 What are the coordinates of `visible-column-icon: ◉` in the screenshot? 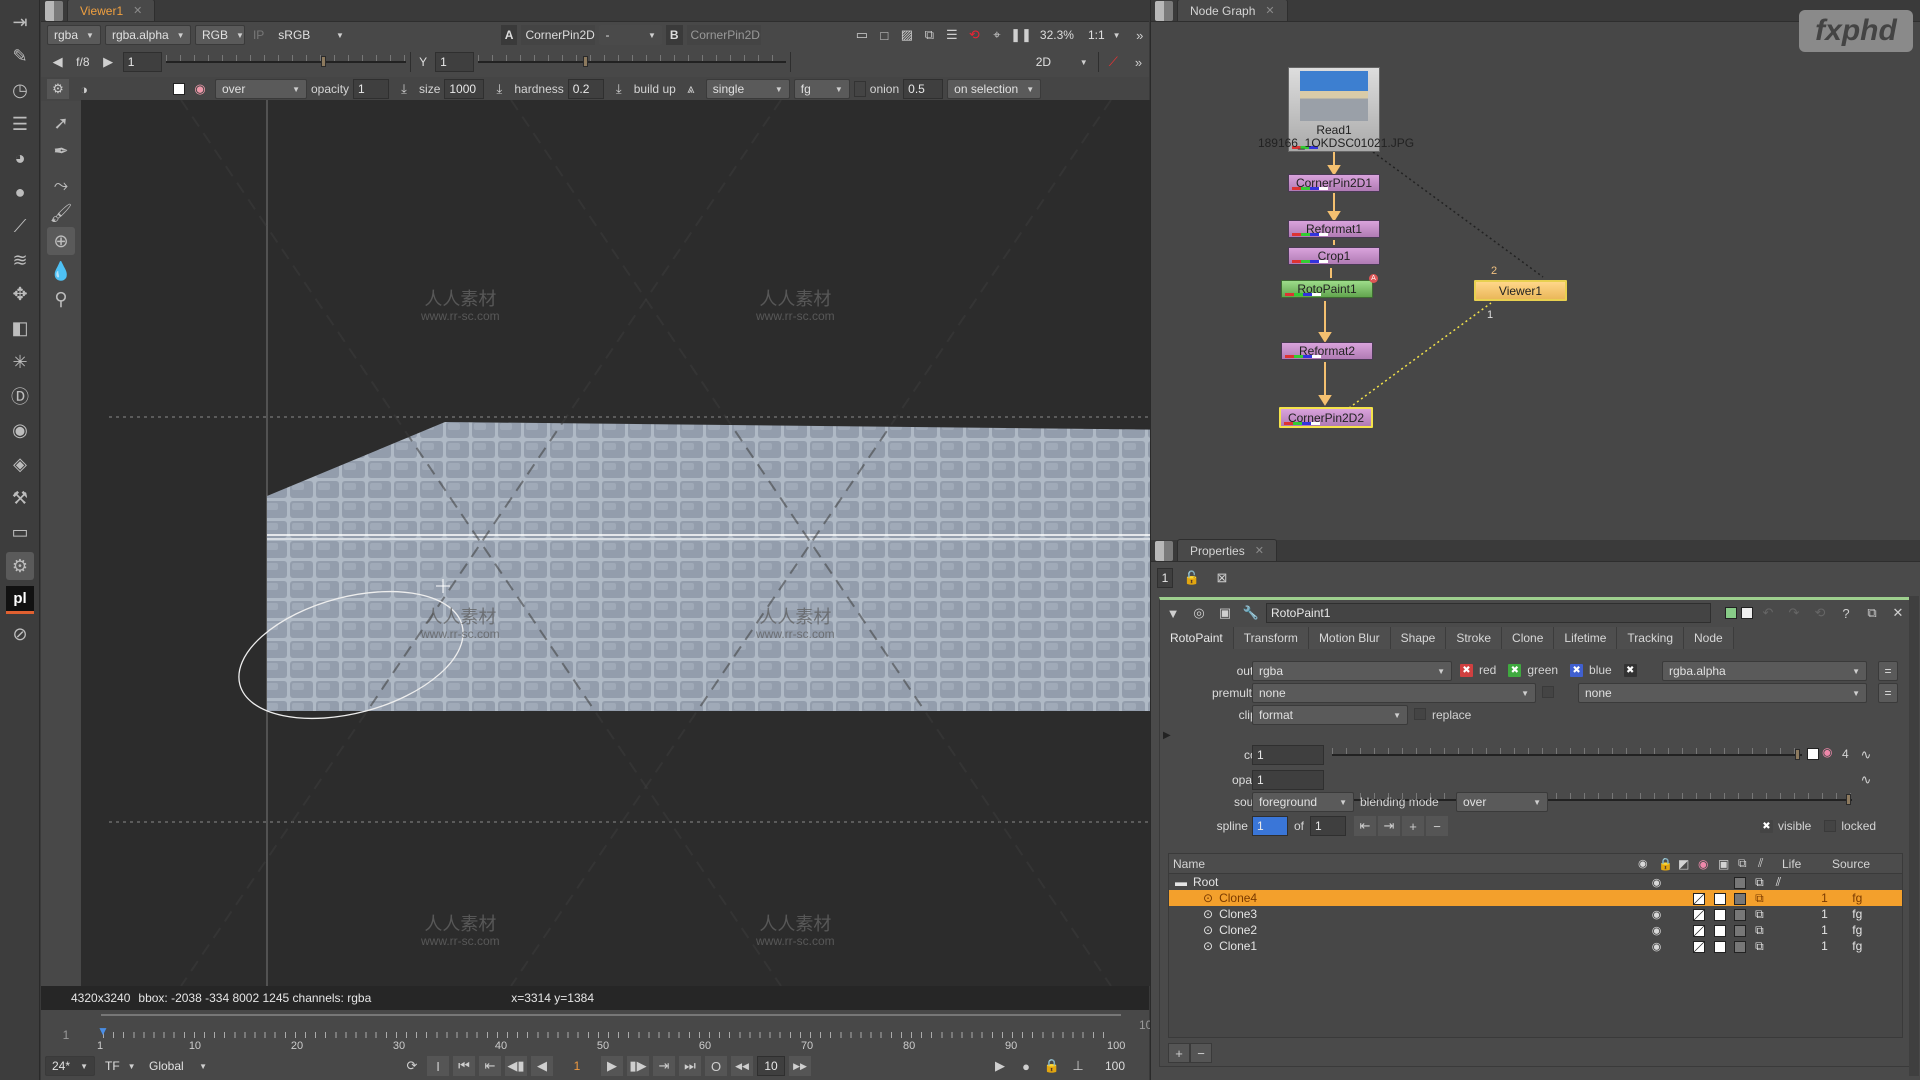 It's located at (1648, 863).